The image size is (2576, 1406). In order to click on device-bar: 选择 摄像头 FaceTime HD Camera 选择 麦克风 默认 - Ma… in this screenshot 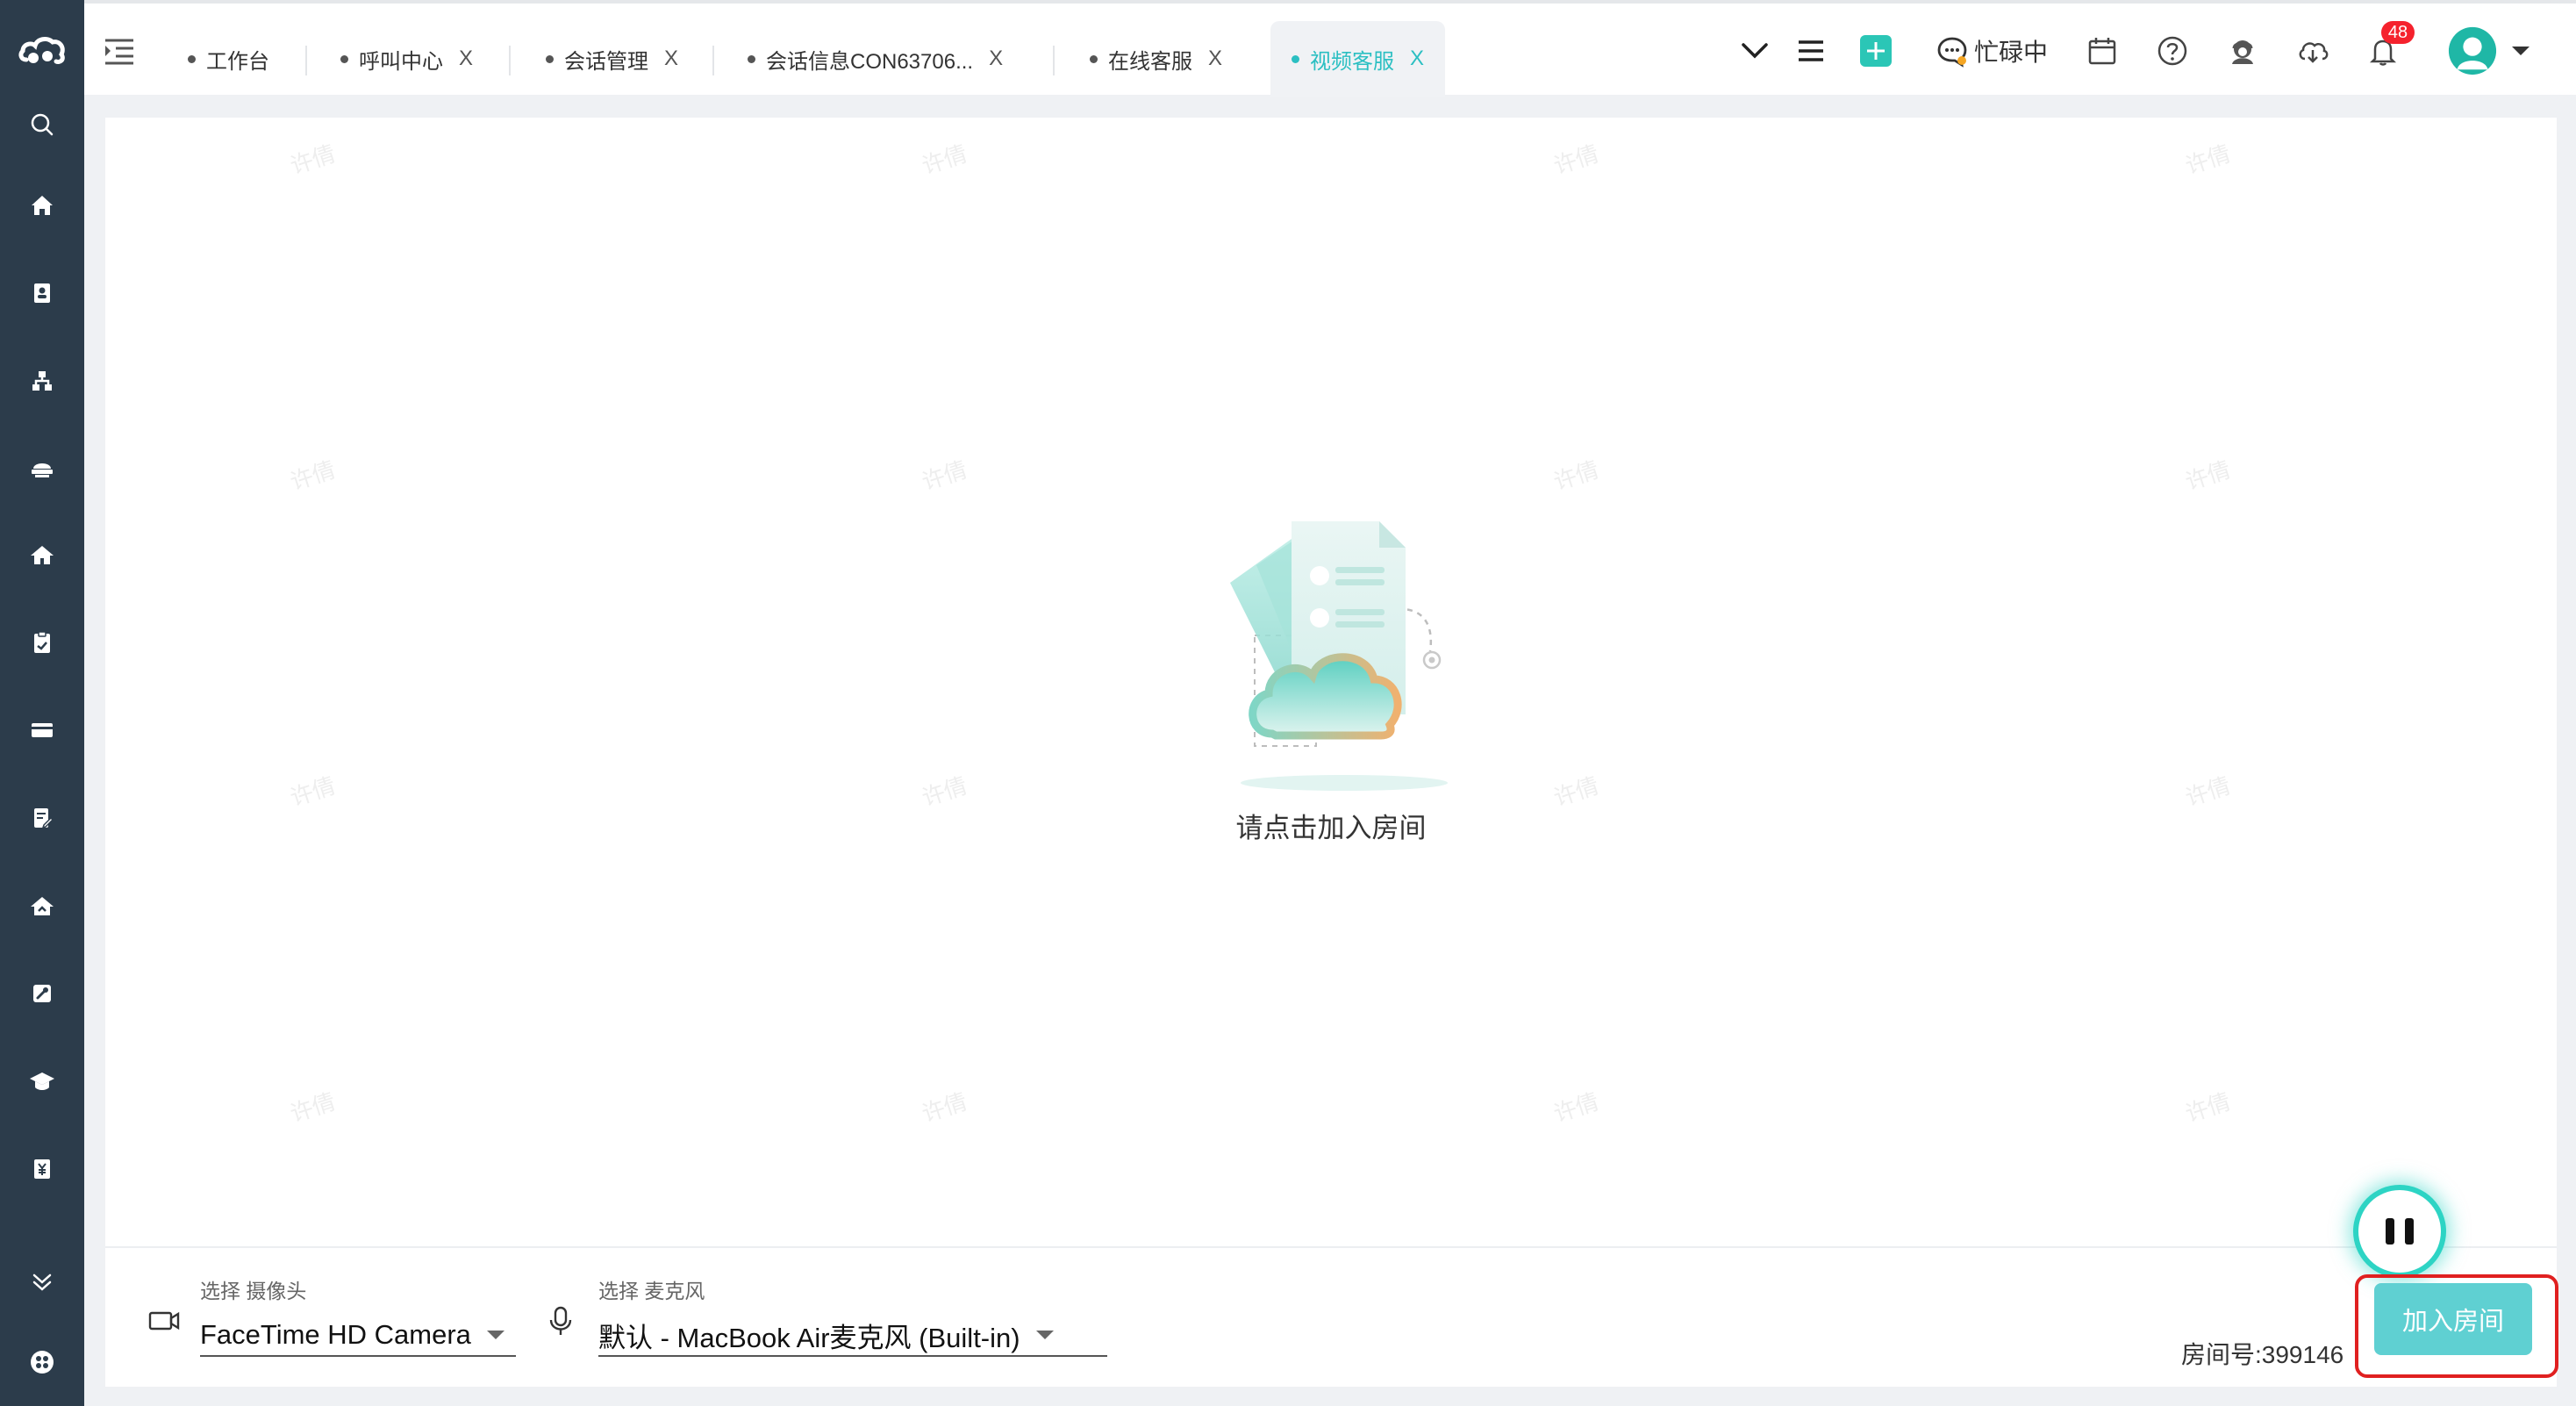, I will do `click(1331, 1317)`.